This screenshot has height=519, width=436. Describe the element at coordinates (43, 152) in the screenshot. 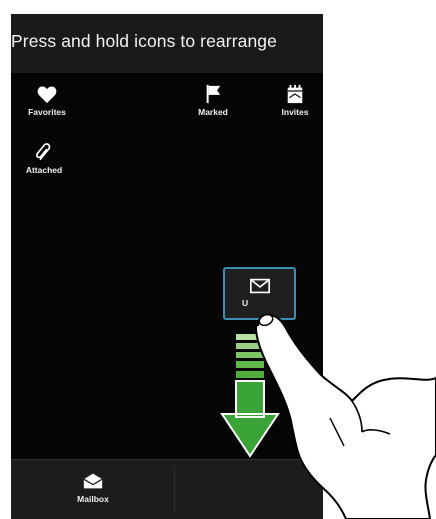

I see `paperclip-icon` at that location.